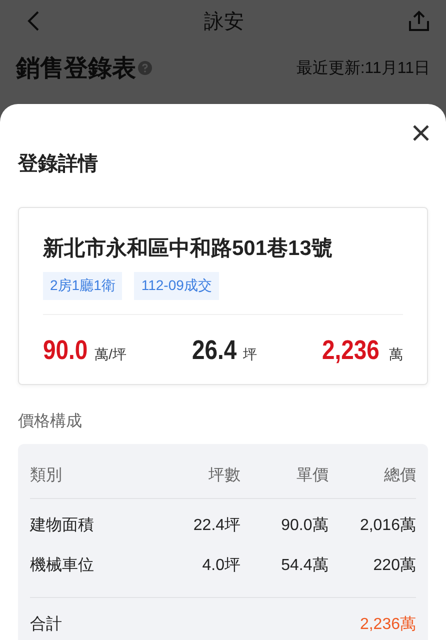  Describe the element at coordinates (387, 624) in the screenshot. I see `total-value: 2,236萬` at that location.